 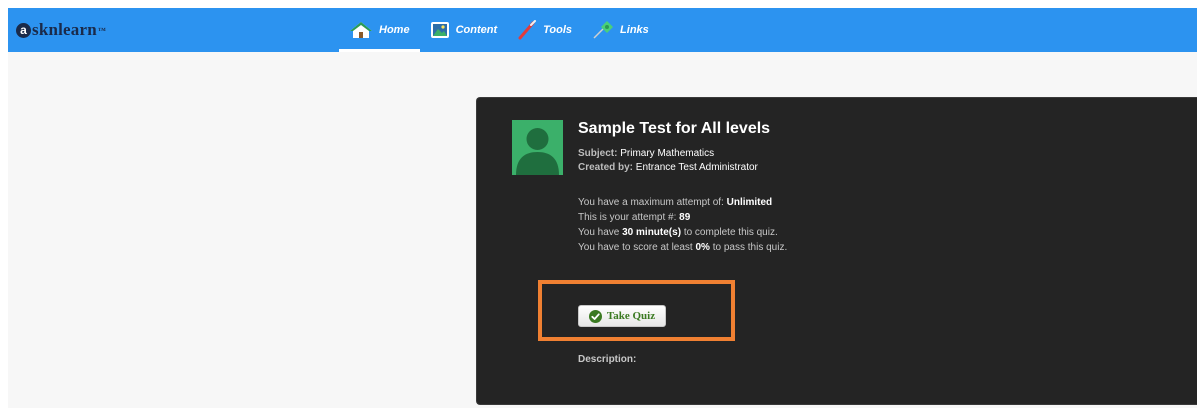 I want to click on max-attempt-text: You have a maximum attempt of:, so click(x=651, y=202).